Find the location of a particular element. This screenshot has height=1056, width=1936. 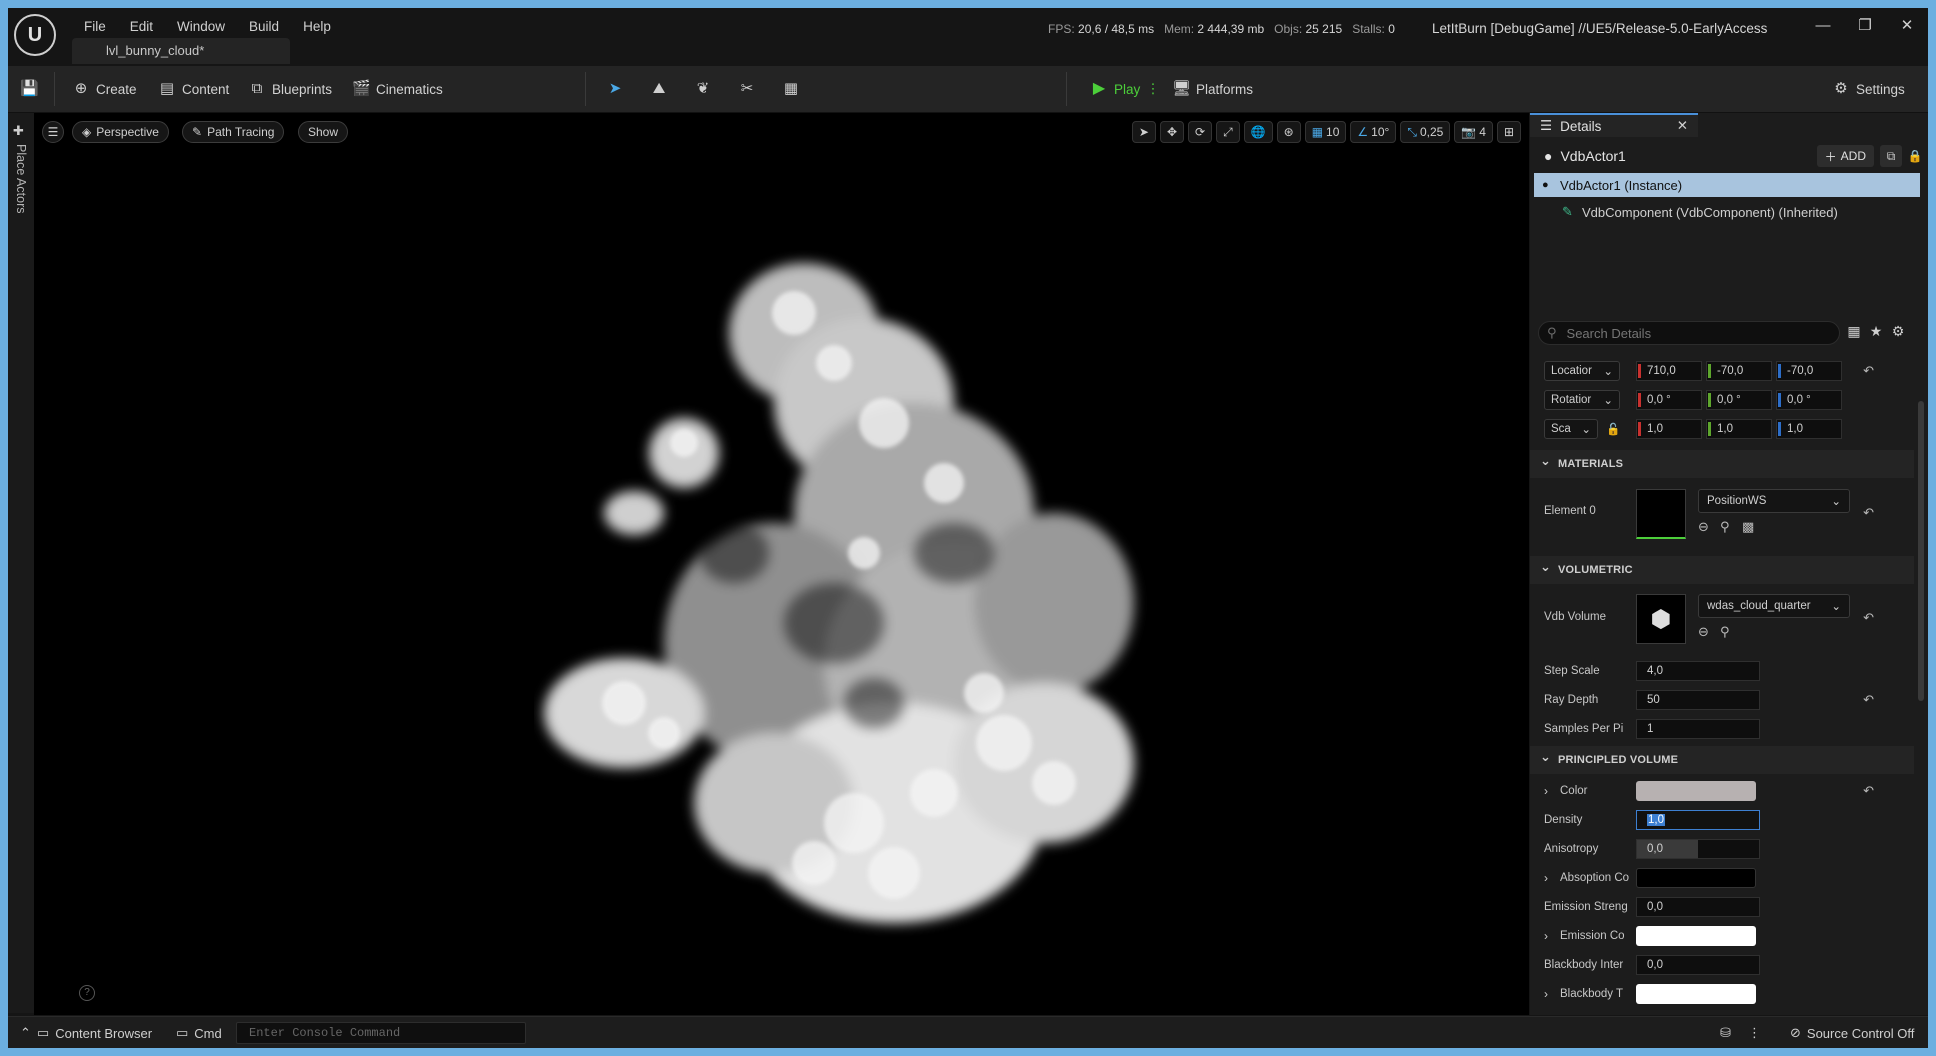

content-button: ▤ Content is located at coordinates (193, 89).